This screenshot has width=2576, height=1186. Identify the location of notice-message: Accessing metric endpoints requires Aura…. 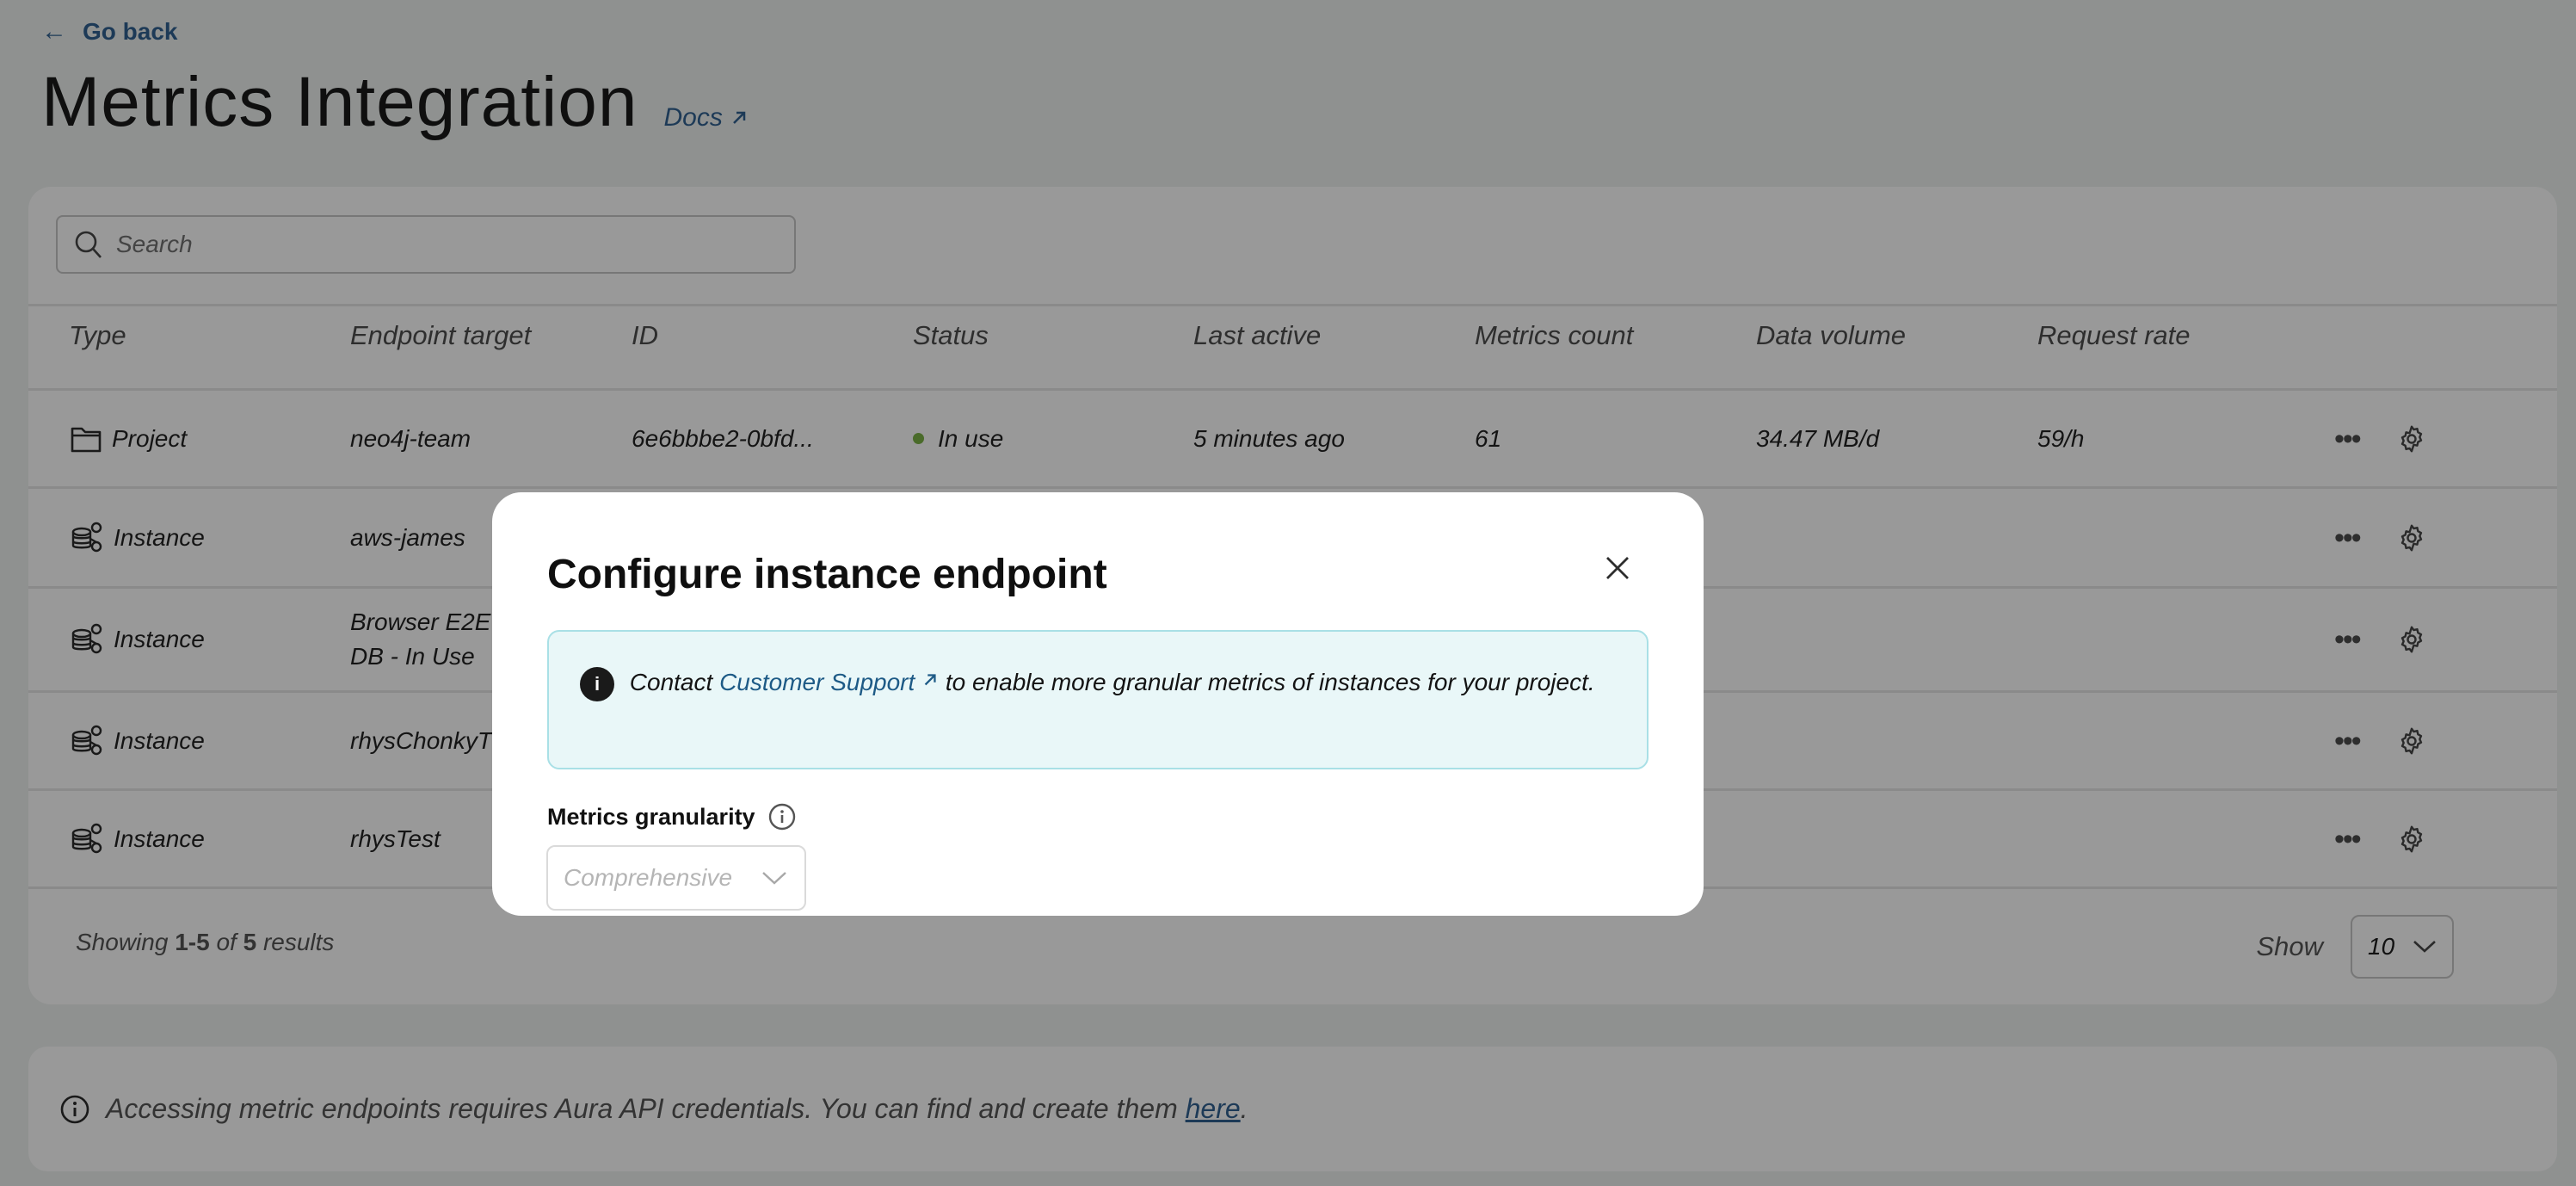
(642, 1108).